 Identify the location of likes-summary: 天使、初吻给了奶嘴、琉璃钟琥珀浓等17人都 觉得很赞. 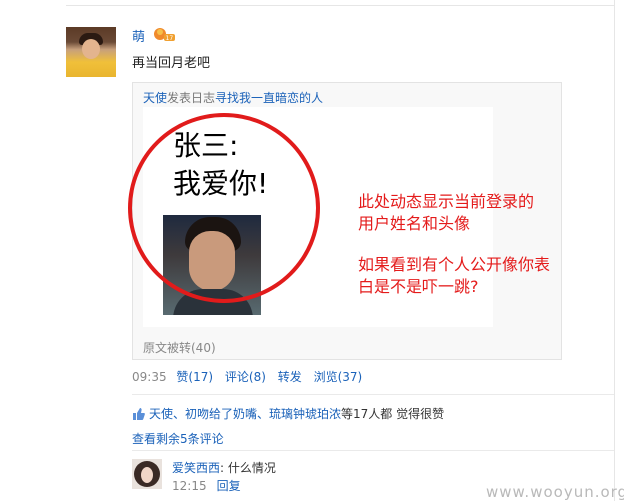
(288, 413).